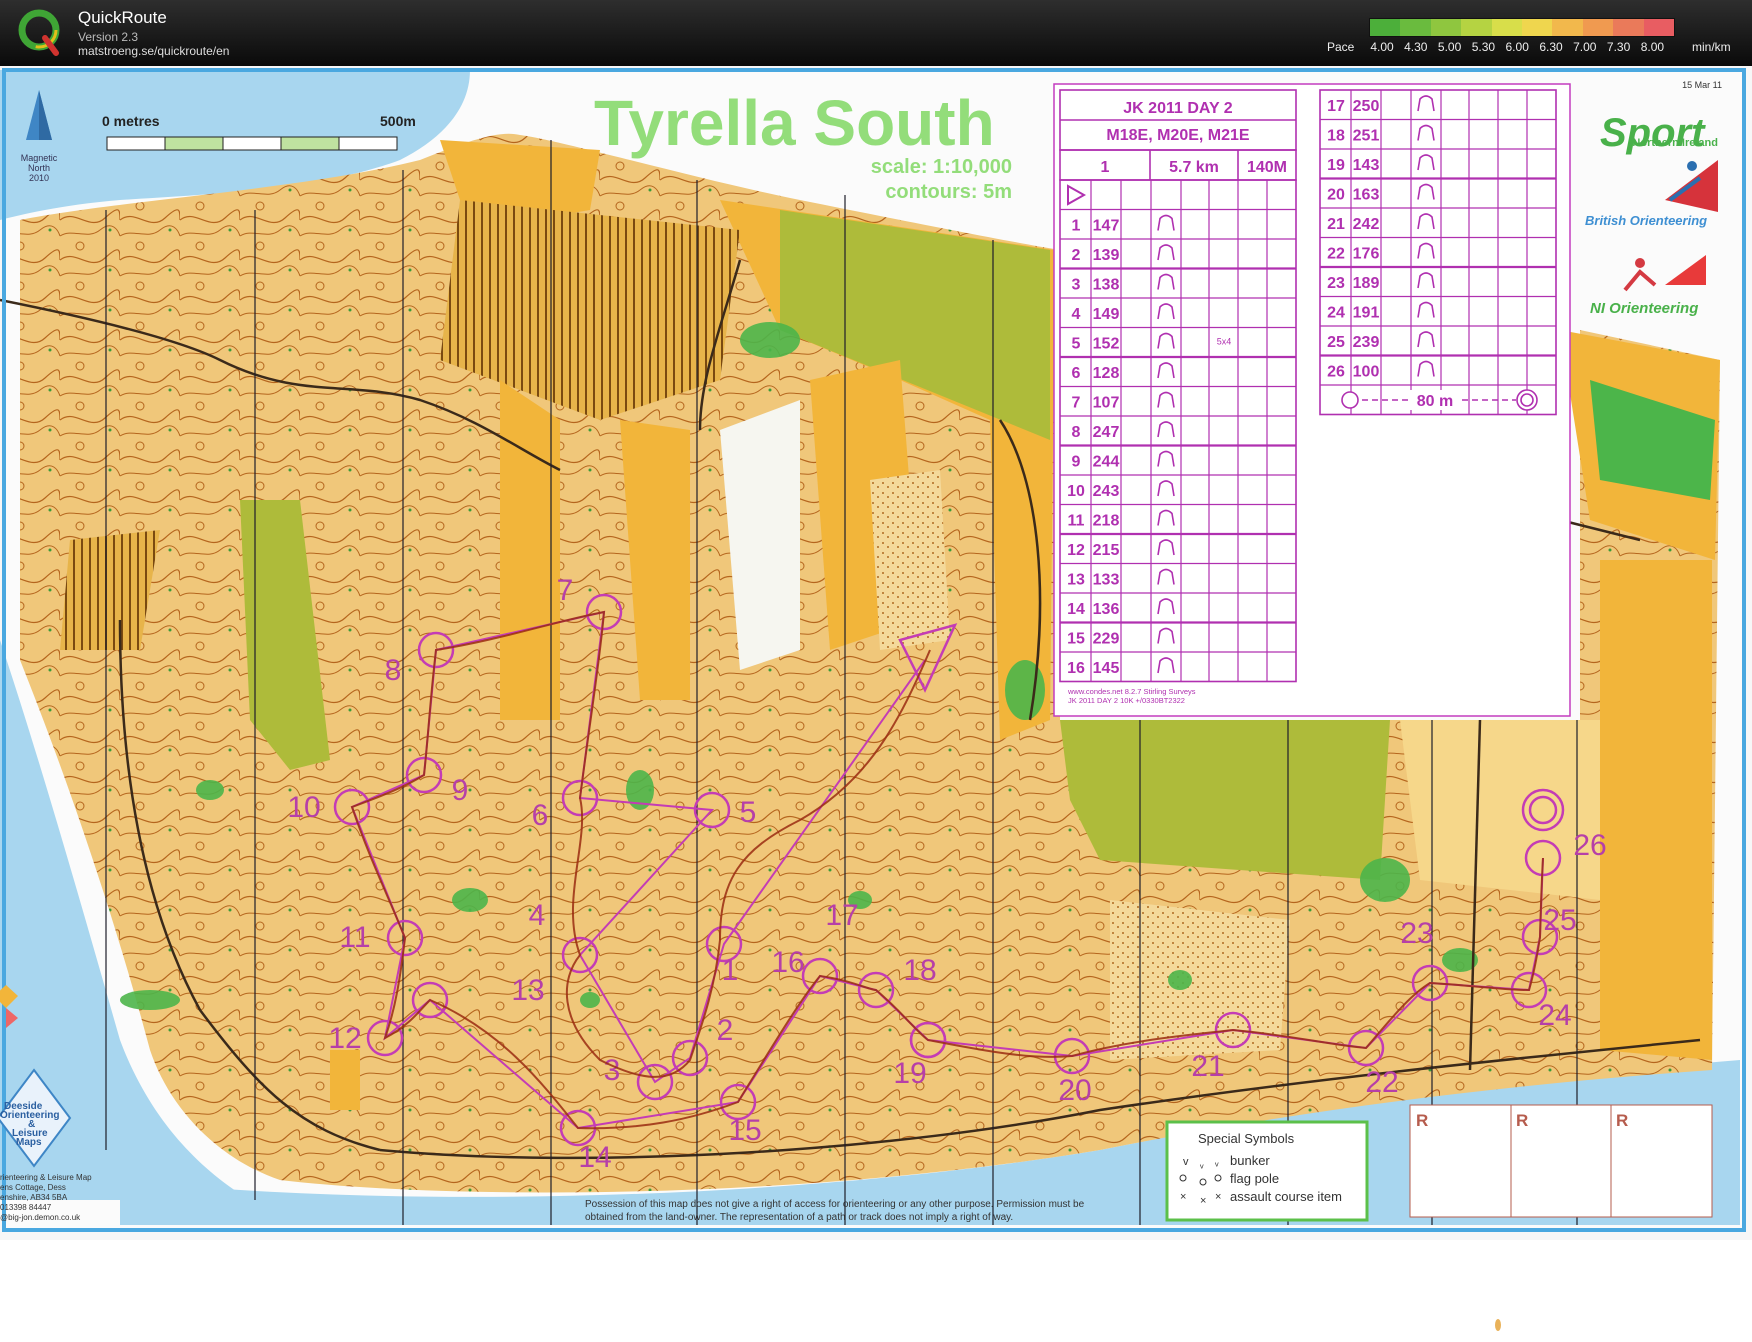  What do you see at coordinates (1076, 462) in the screenshot?
I see `desc-control-number: 9` at bounding box center [1076, 462].